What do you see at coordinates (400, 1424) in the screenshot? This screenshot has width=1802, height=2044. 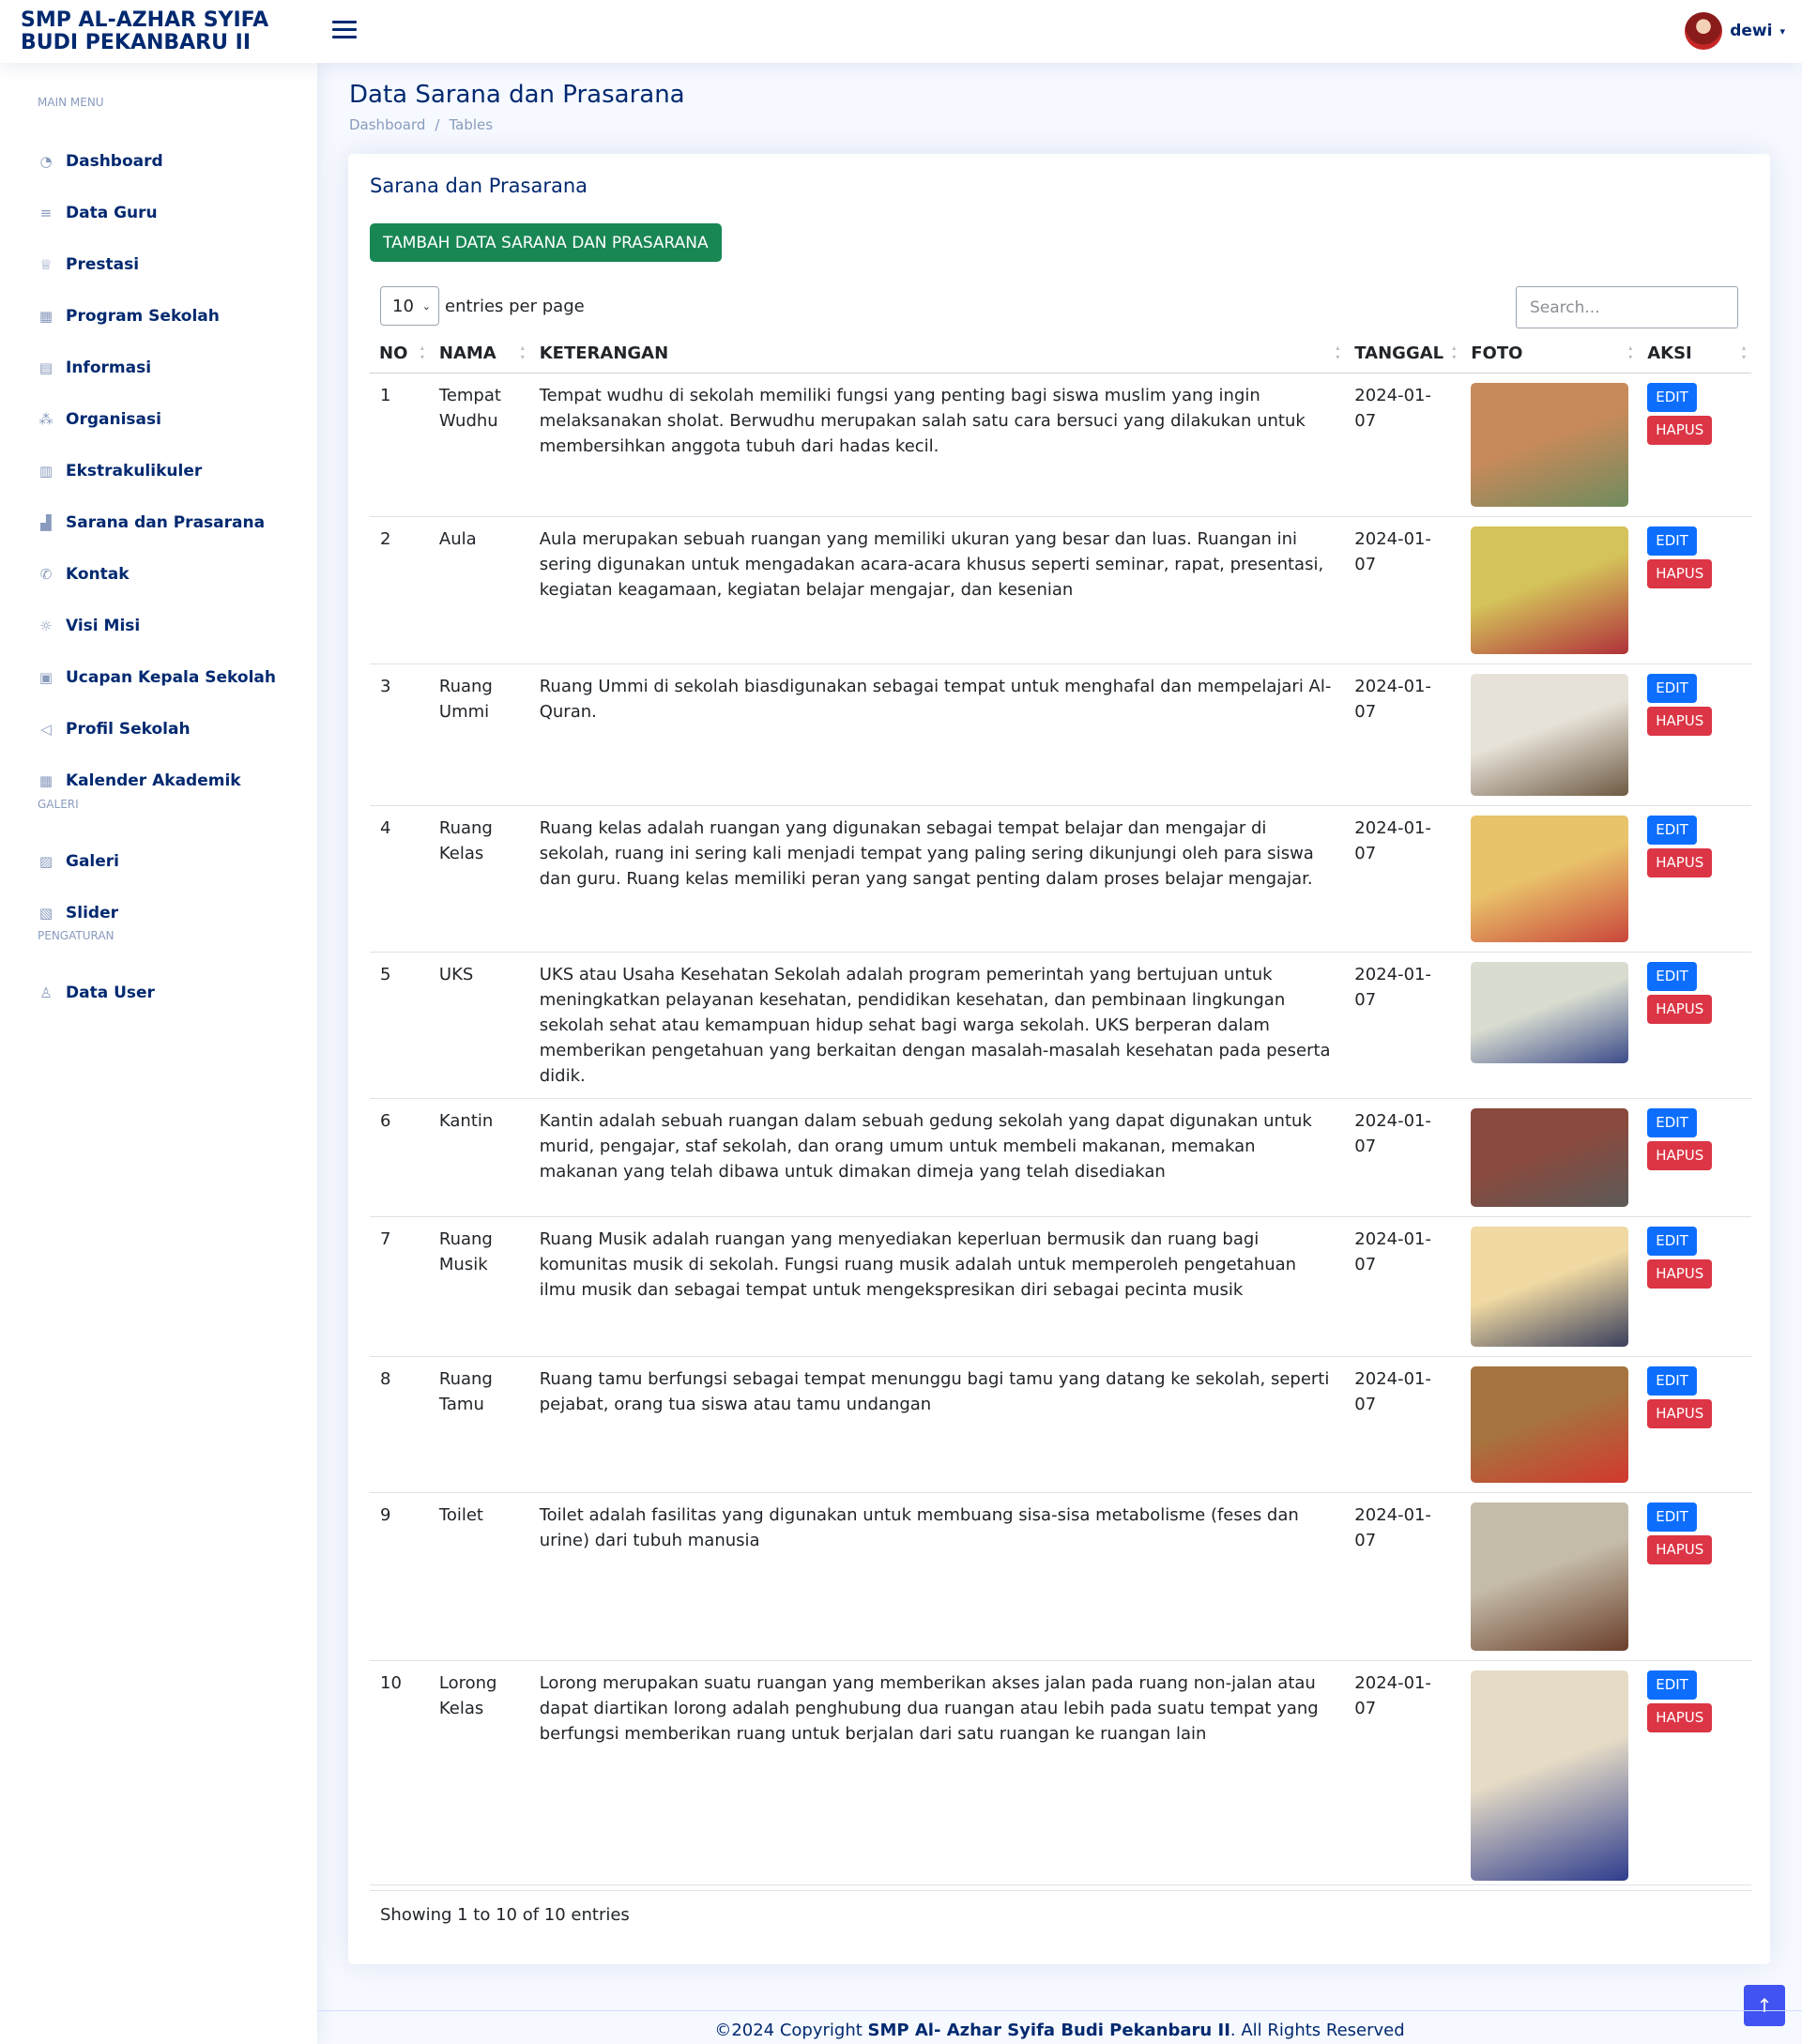 I see `cell-no: 8` at bounding box center [400, 1424].